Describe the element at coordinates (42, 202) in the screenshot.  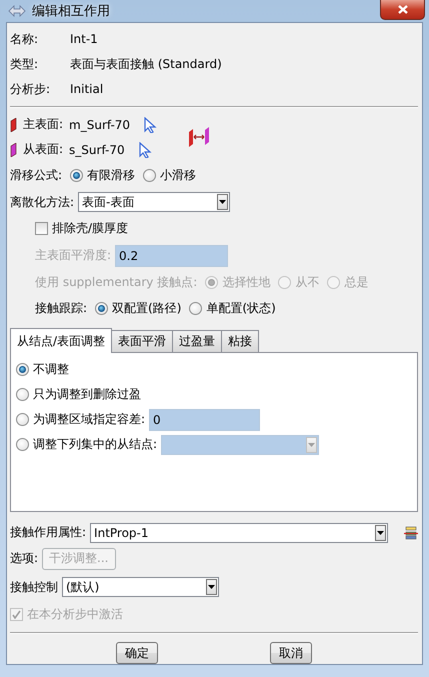
I see `field-label: 离散化方法:` at that location.